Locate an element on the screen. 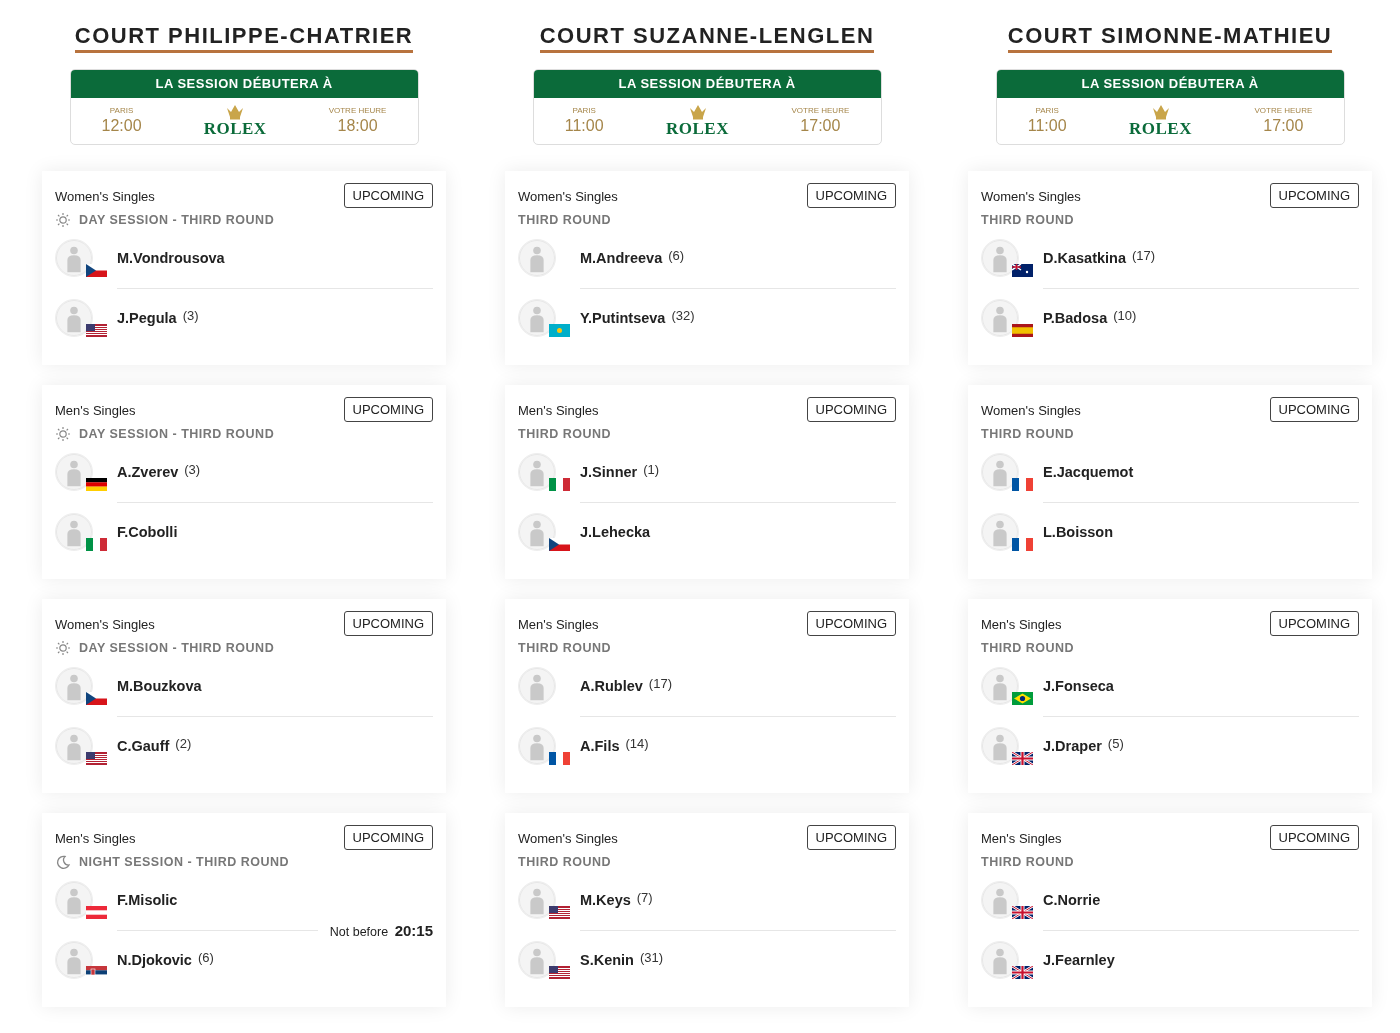  player-name: D.Kasatkina is located at coordinates (1084, 258).